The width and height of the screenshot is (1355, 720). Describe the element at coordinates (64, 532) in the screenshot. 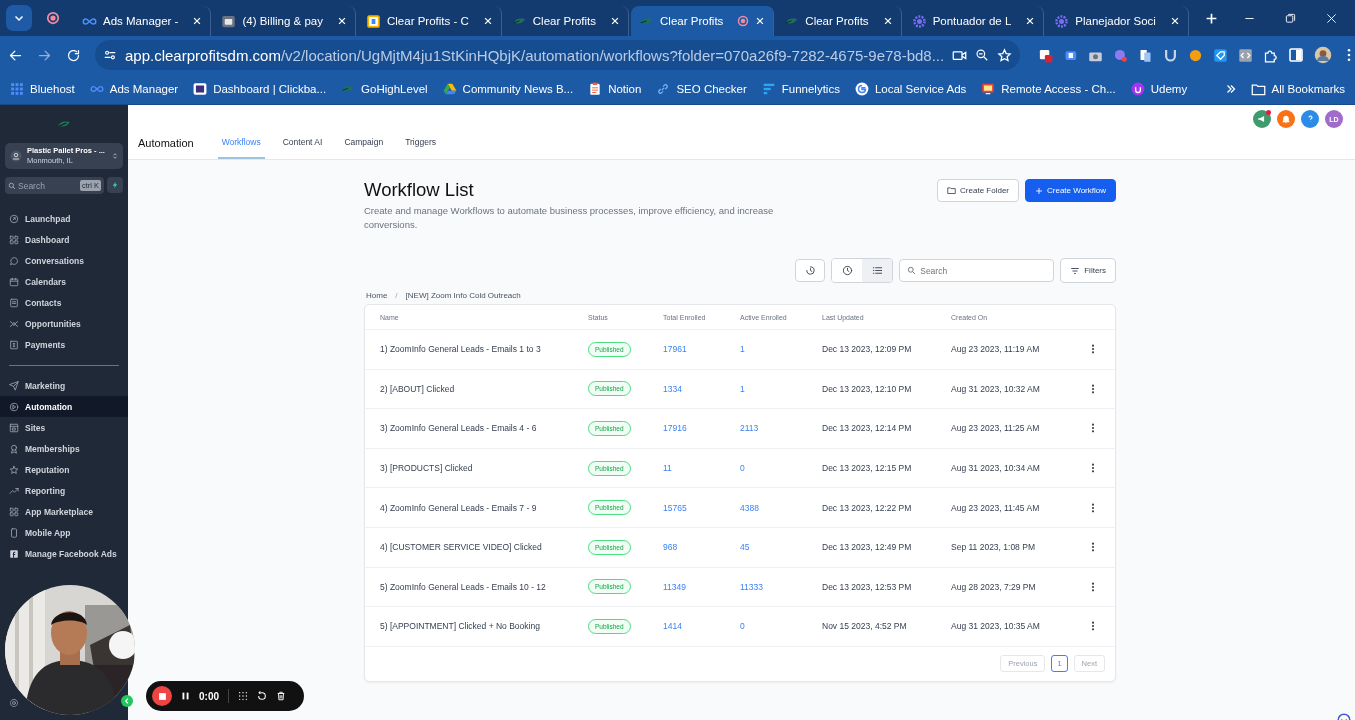

I see `nav-item: Mobile App` at that location.